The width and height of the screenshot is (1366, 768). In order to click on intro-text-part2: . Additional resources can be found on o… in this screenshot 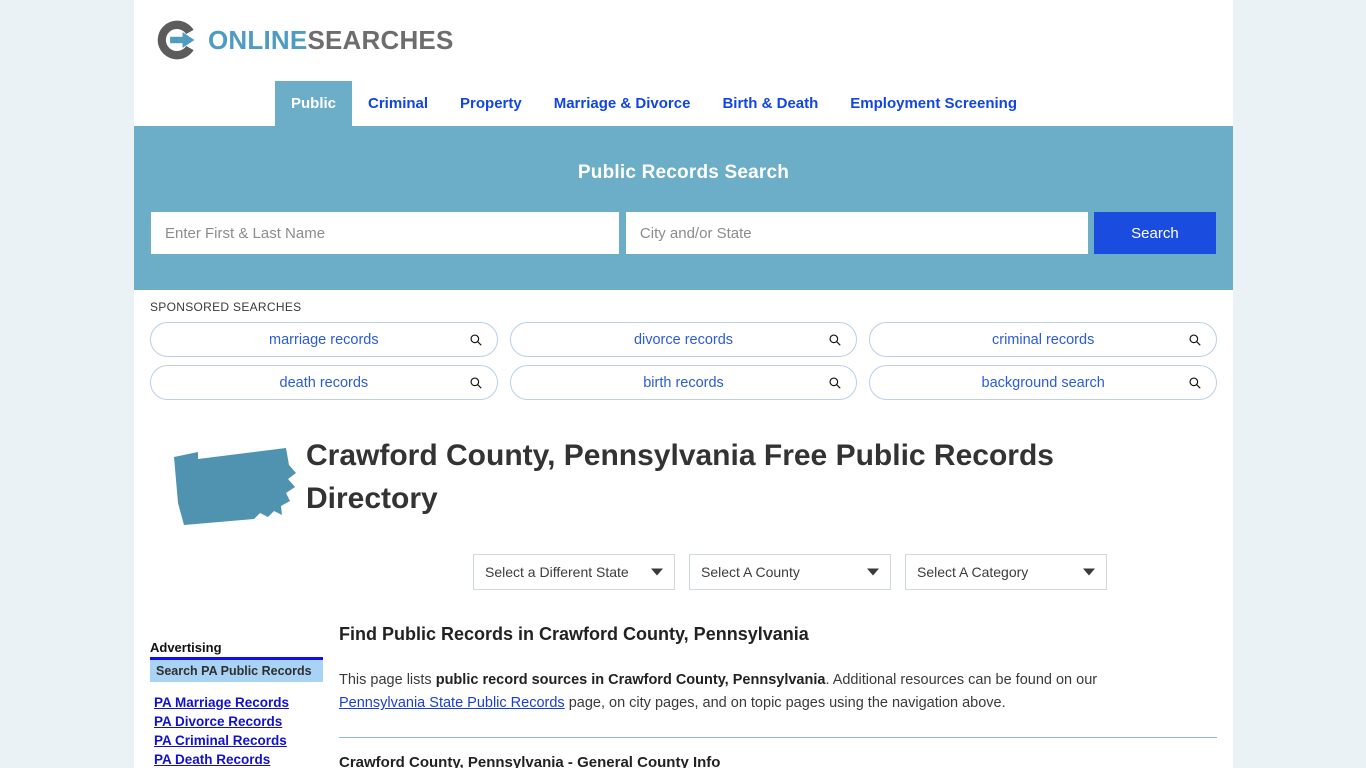, I will do `click(961, 680)`.